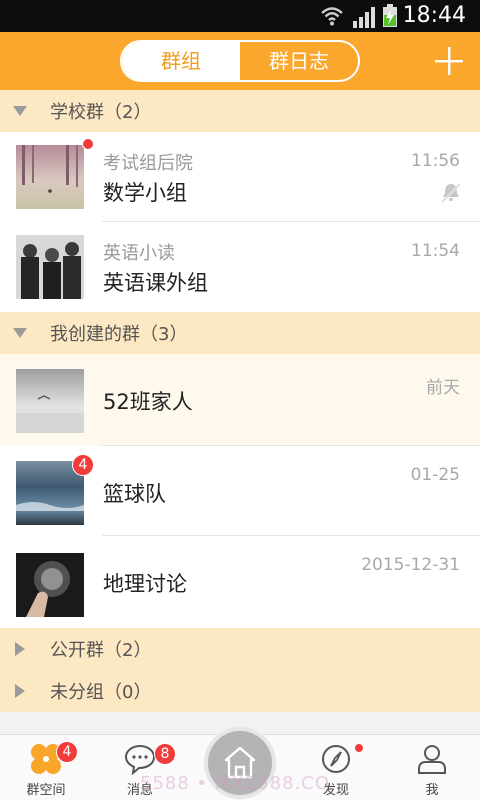  Describe the element at coordinates (134, 494) in the screenshot. I see `group-title: 篮球队` at that location.